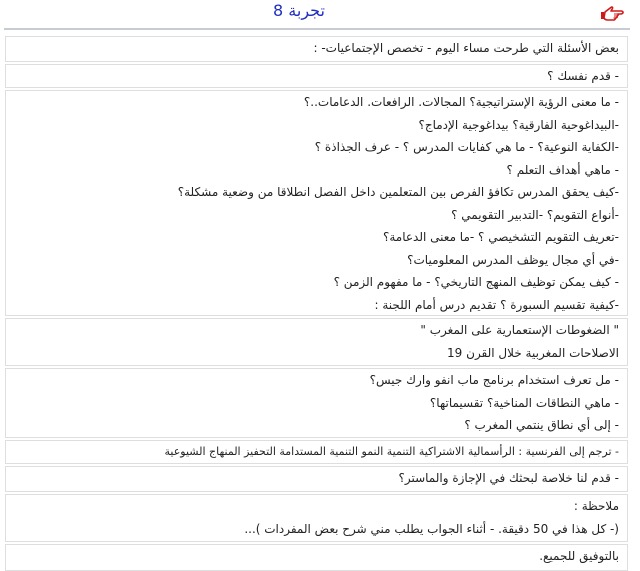 The width and height of the screenshot is (640, 571). I want to click on text-line: -في أي مجال يوظف المدرس المعلوميات؟, so click(513, 259).